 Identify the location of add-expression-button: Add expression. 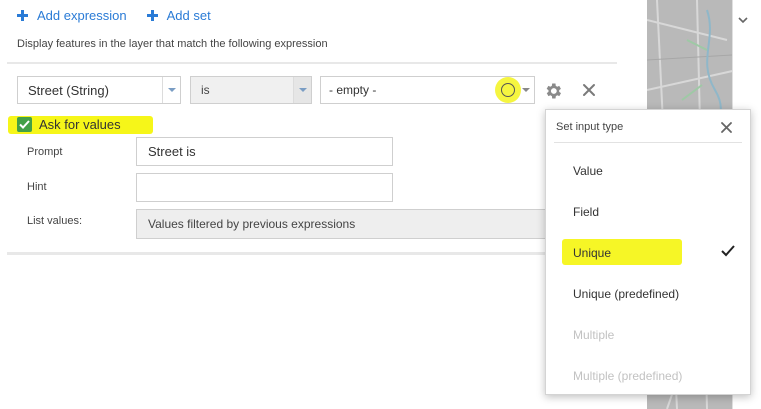
(72, 15).